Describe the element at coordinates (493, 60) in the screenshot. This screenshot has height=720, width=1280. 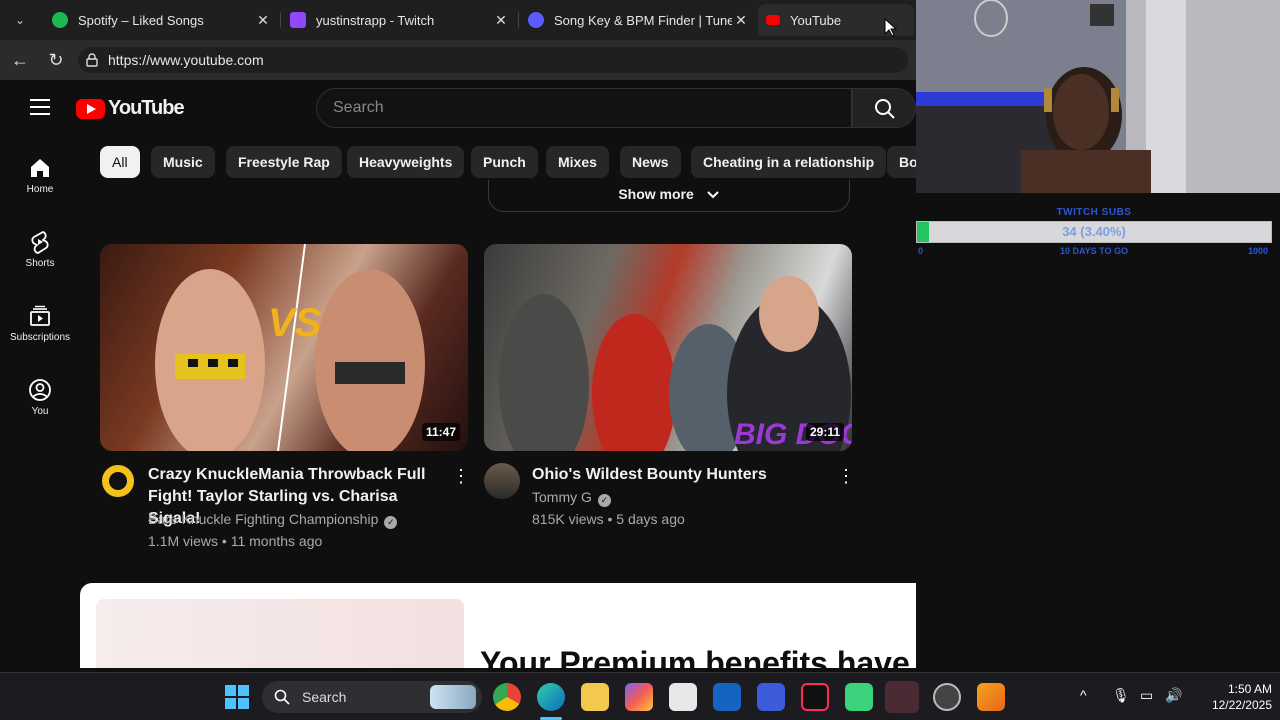
I see `url-field: https://www.youtube.com` at that location.